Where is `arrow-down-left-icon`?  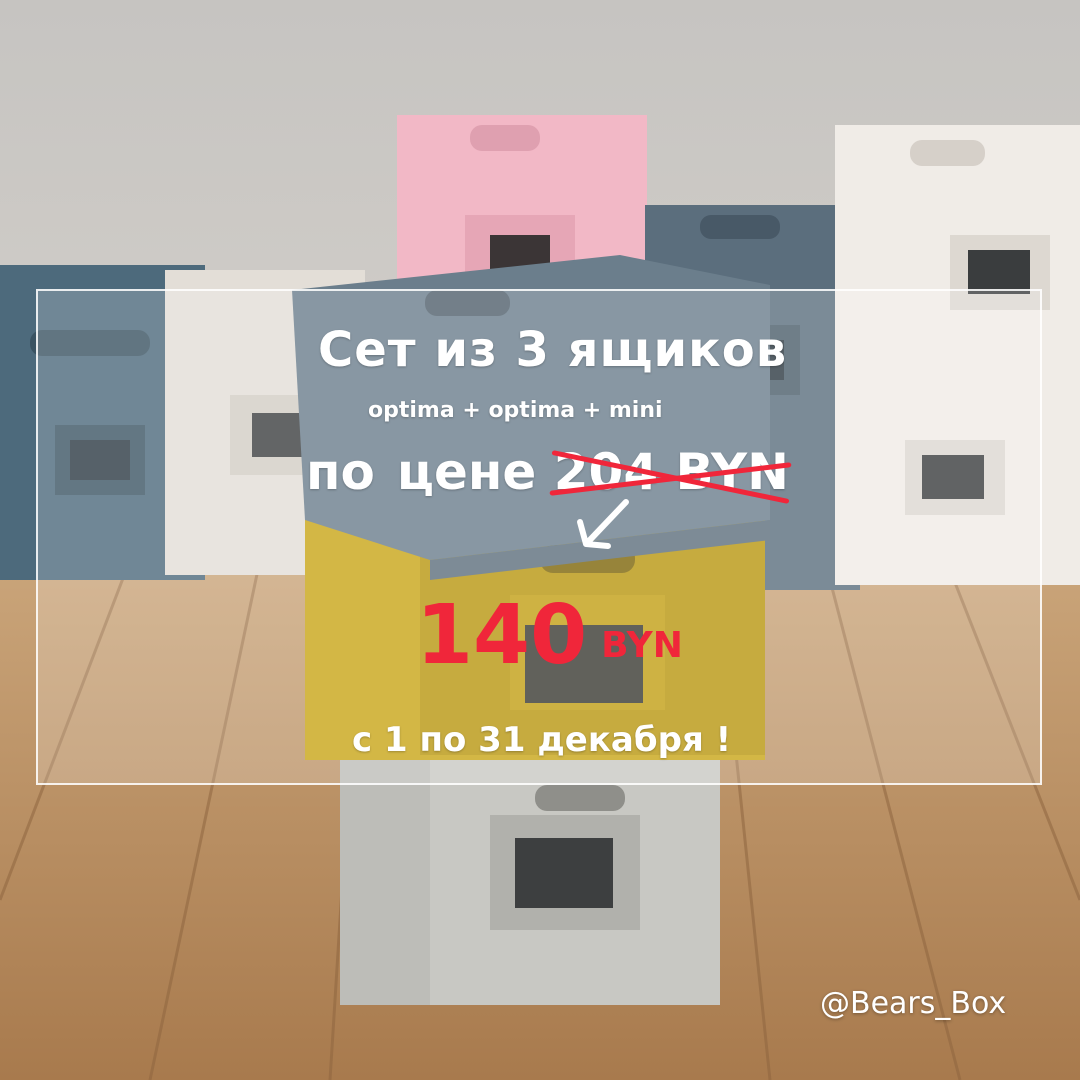 arrow-down-left-icon is located at coordinates (603, 524).